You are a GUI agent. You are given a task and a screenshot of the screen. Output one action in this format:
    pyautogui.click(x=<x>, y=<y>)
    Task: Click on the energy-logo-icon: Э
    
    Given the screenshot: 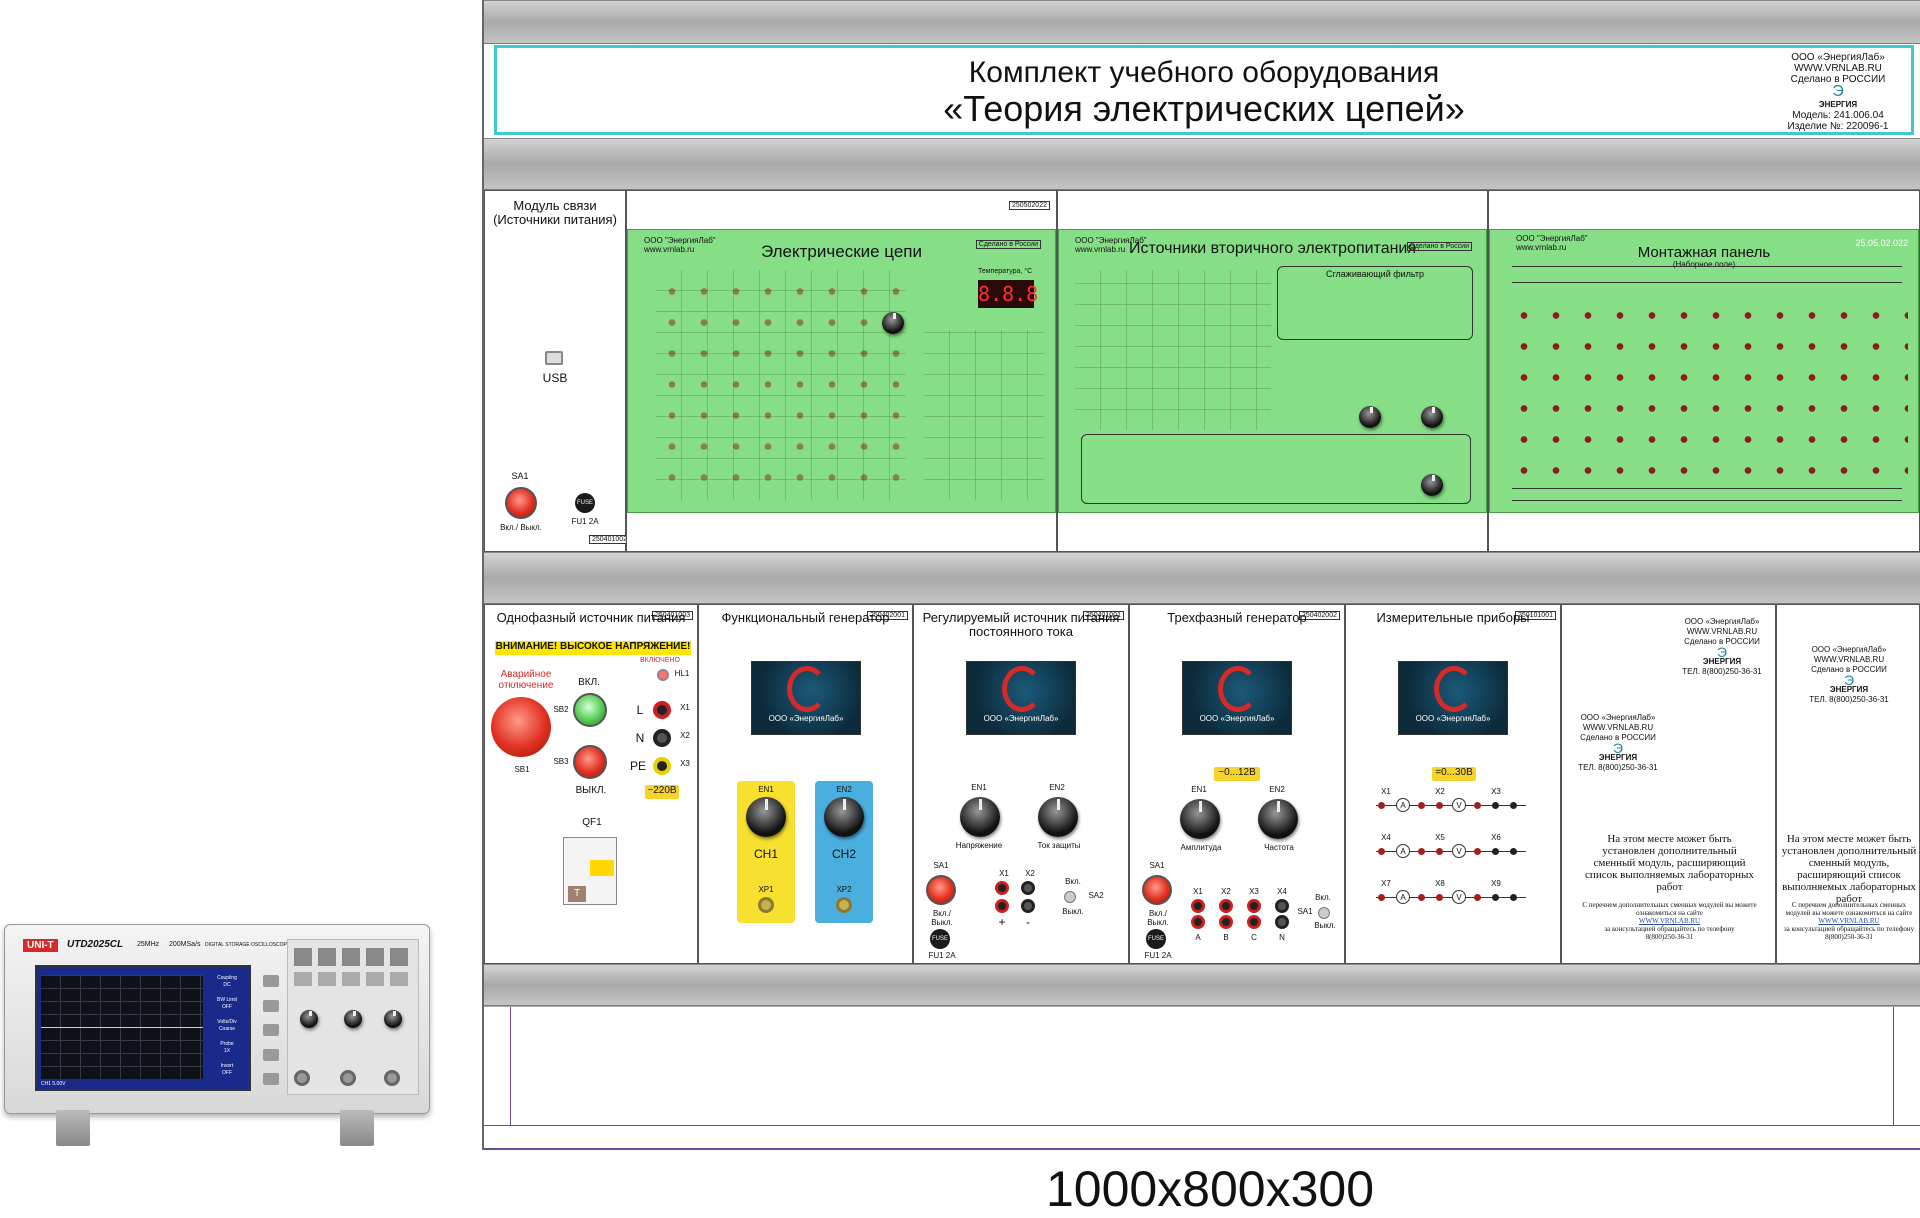 What is the action you would take?
    pyautogui.click(x=1722, y=652)
    